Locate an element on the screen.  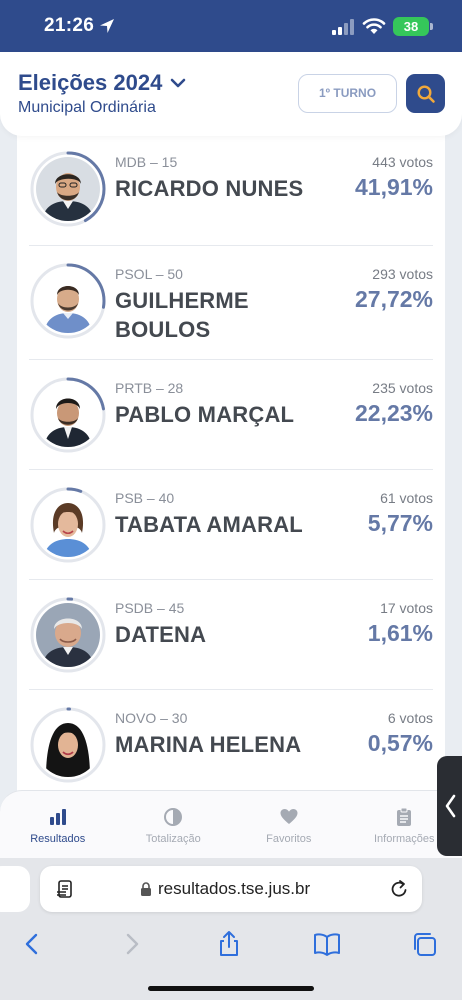
candidate-row: PSB – 40 TABATA AMARAL 61 votos 5,77% is located at coordinates (231, 525).